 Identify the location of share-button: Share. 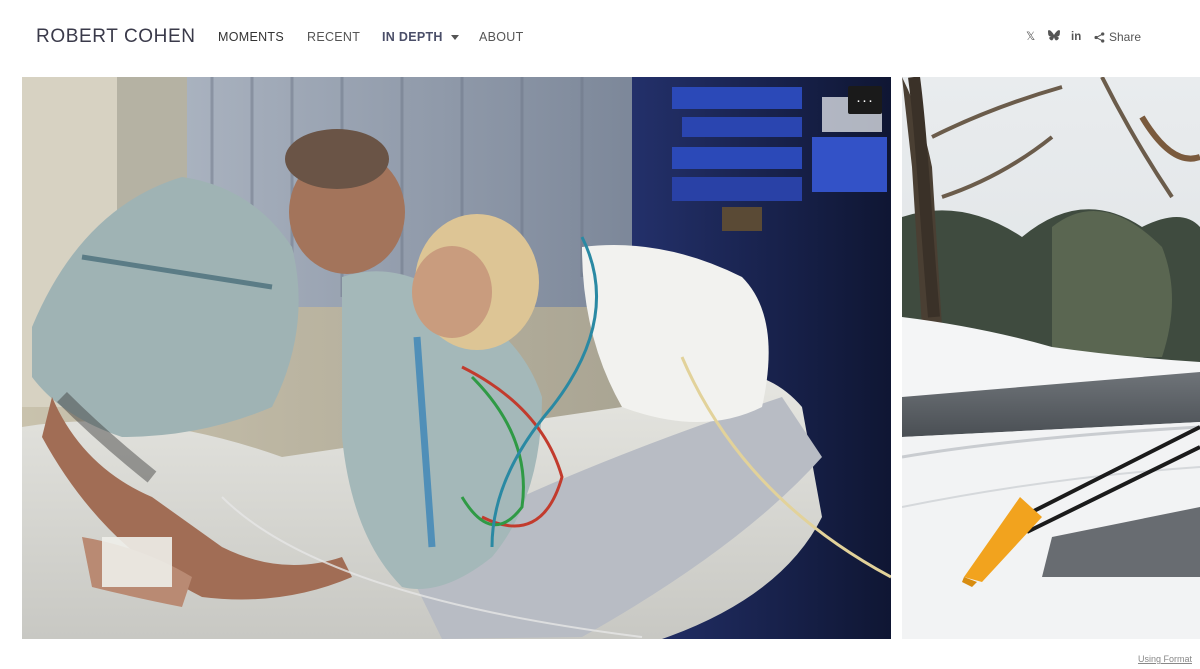
(1117, 37).